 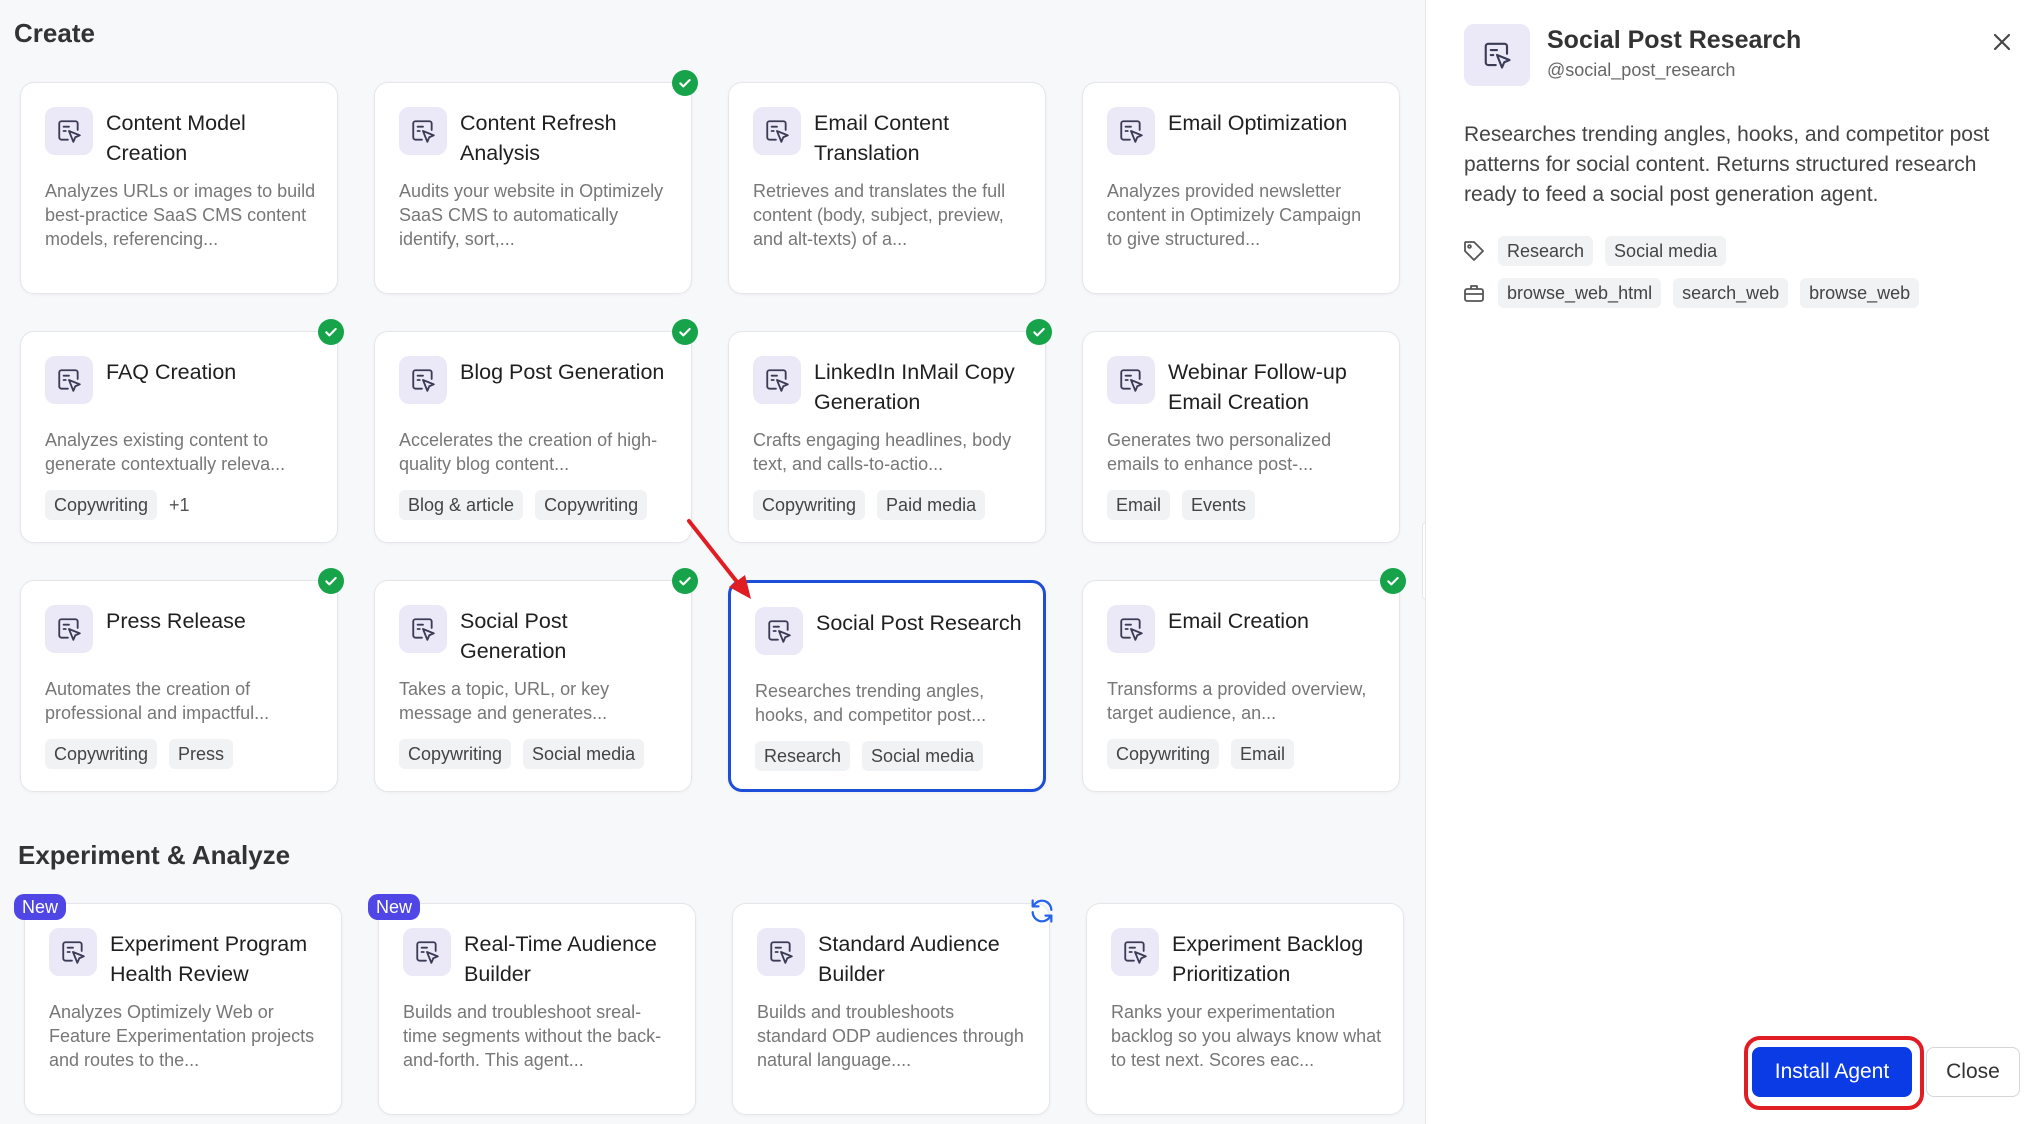 I want to click on card-title: Standard Audience Builder, so click(x=909, y=959).